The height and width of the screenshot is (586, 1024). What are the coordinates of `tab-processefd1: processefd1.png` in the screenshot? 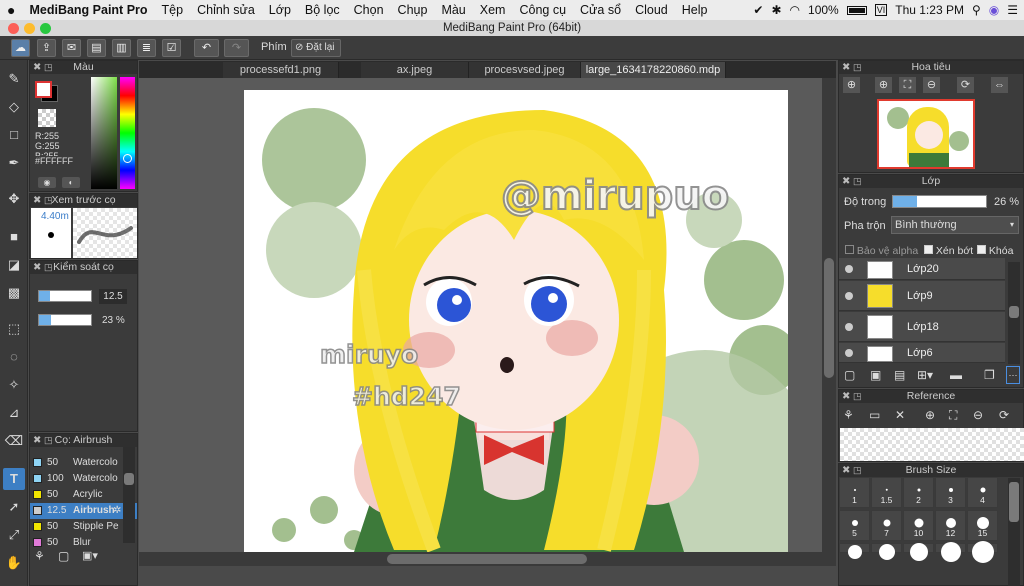 It's located at (281, 70).